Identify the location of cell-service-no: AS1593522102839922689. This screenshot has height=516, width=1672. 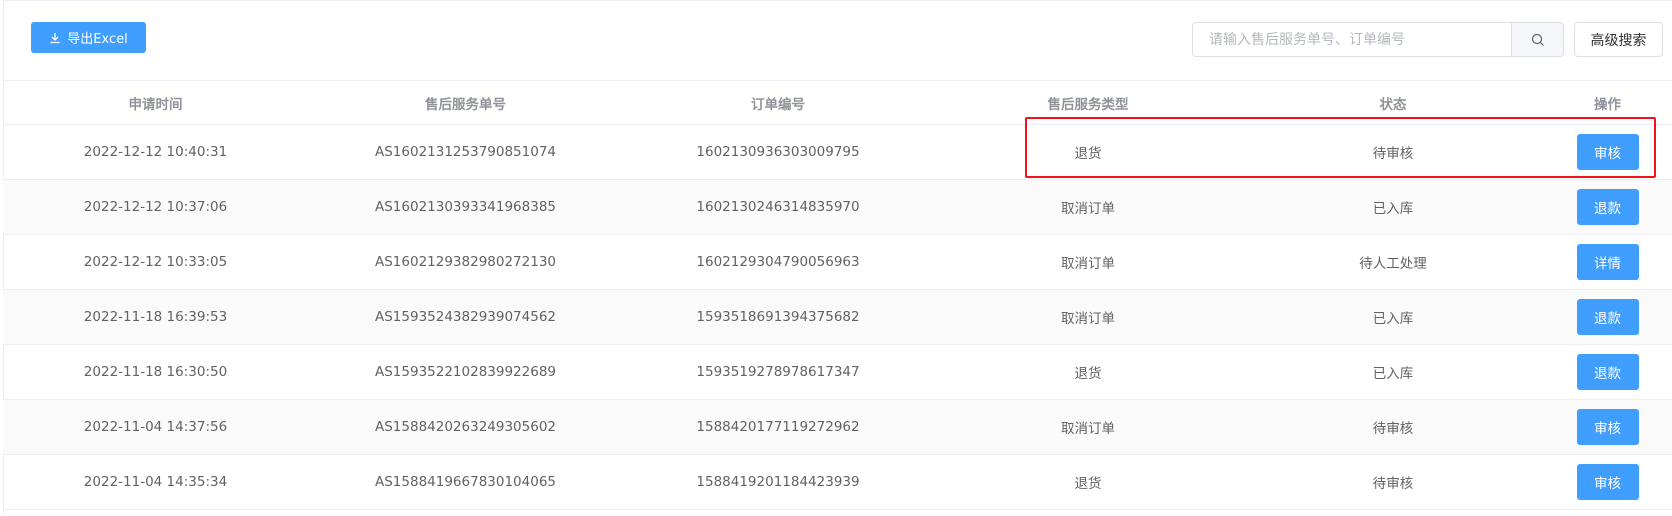
(465, 372).